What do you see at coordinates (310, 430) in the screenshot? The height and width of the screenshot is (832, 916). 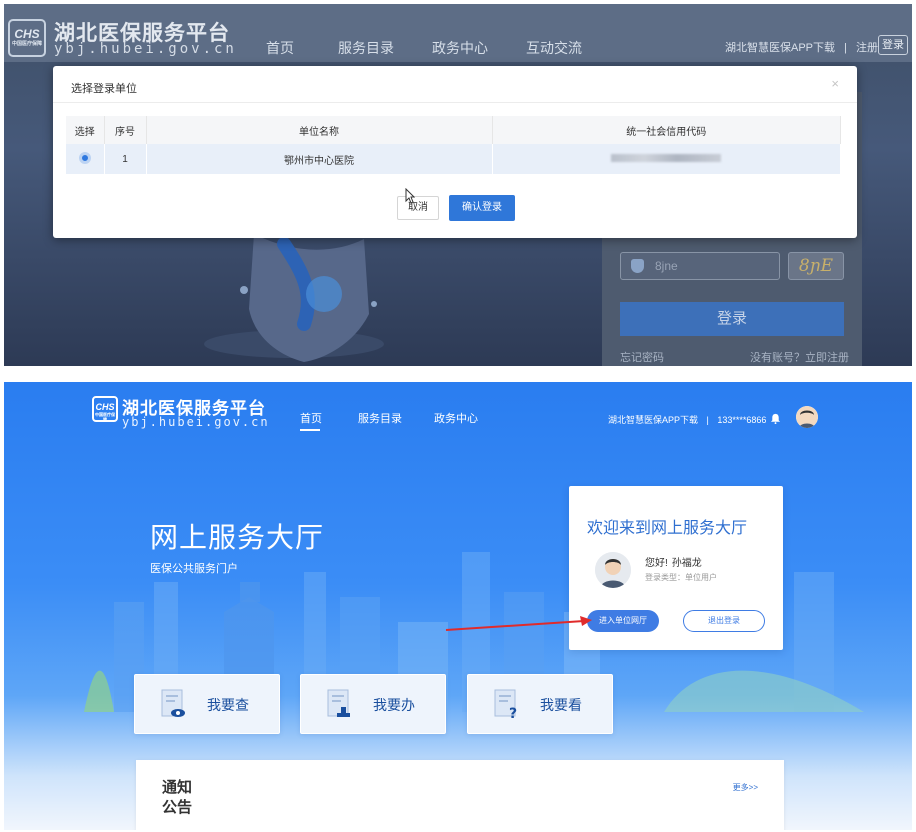 I see `nav-active-indicator` at bounding box center [310, 430].